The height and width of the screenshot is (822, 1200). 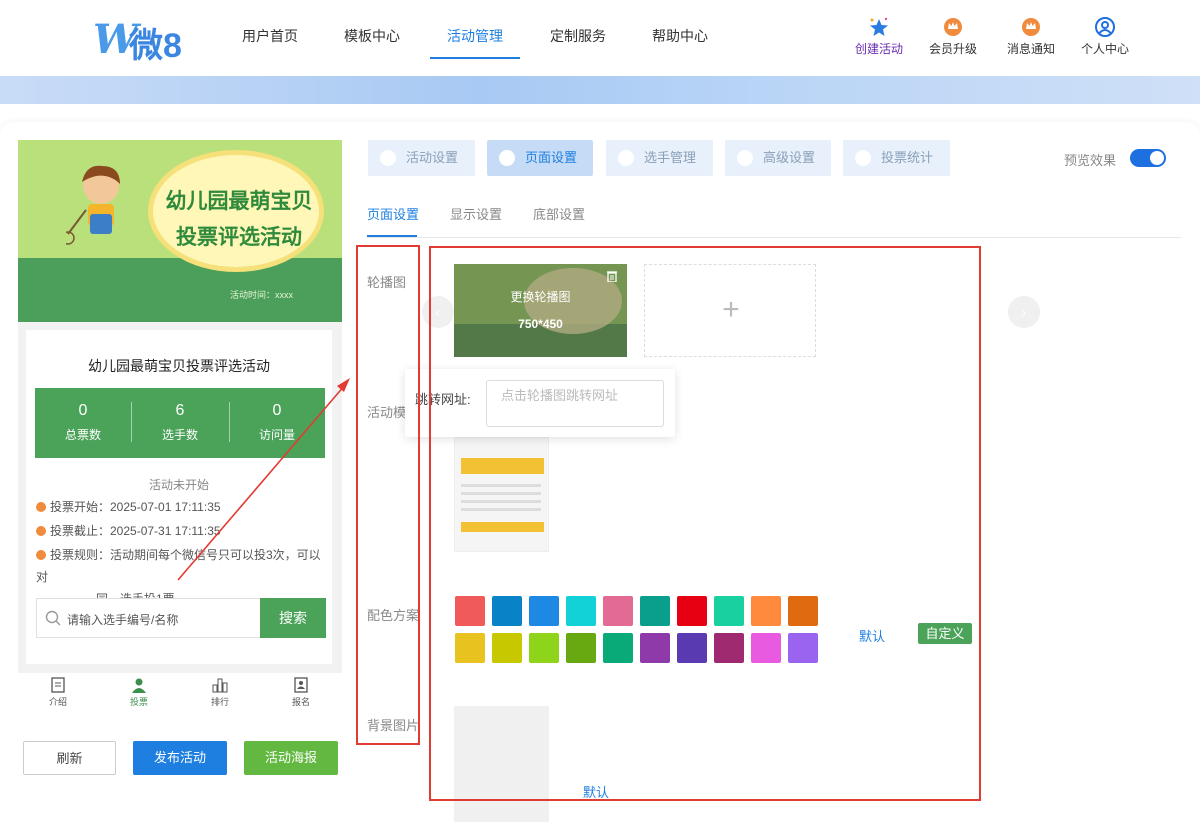 I want to click on poster-title-line2: 投票评选活动, so click(x=239, y=237).